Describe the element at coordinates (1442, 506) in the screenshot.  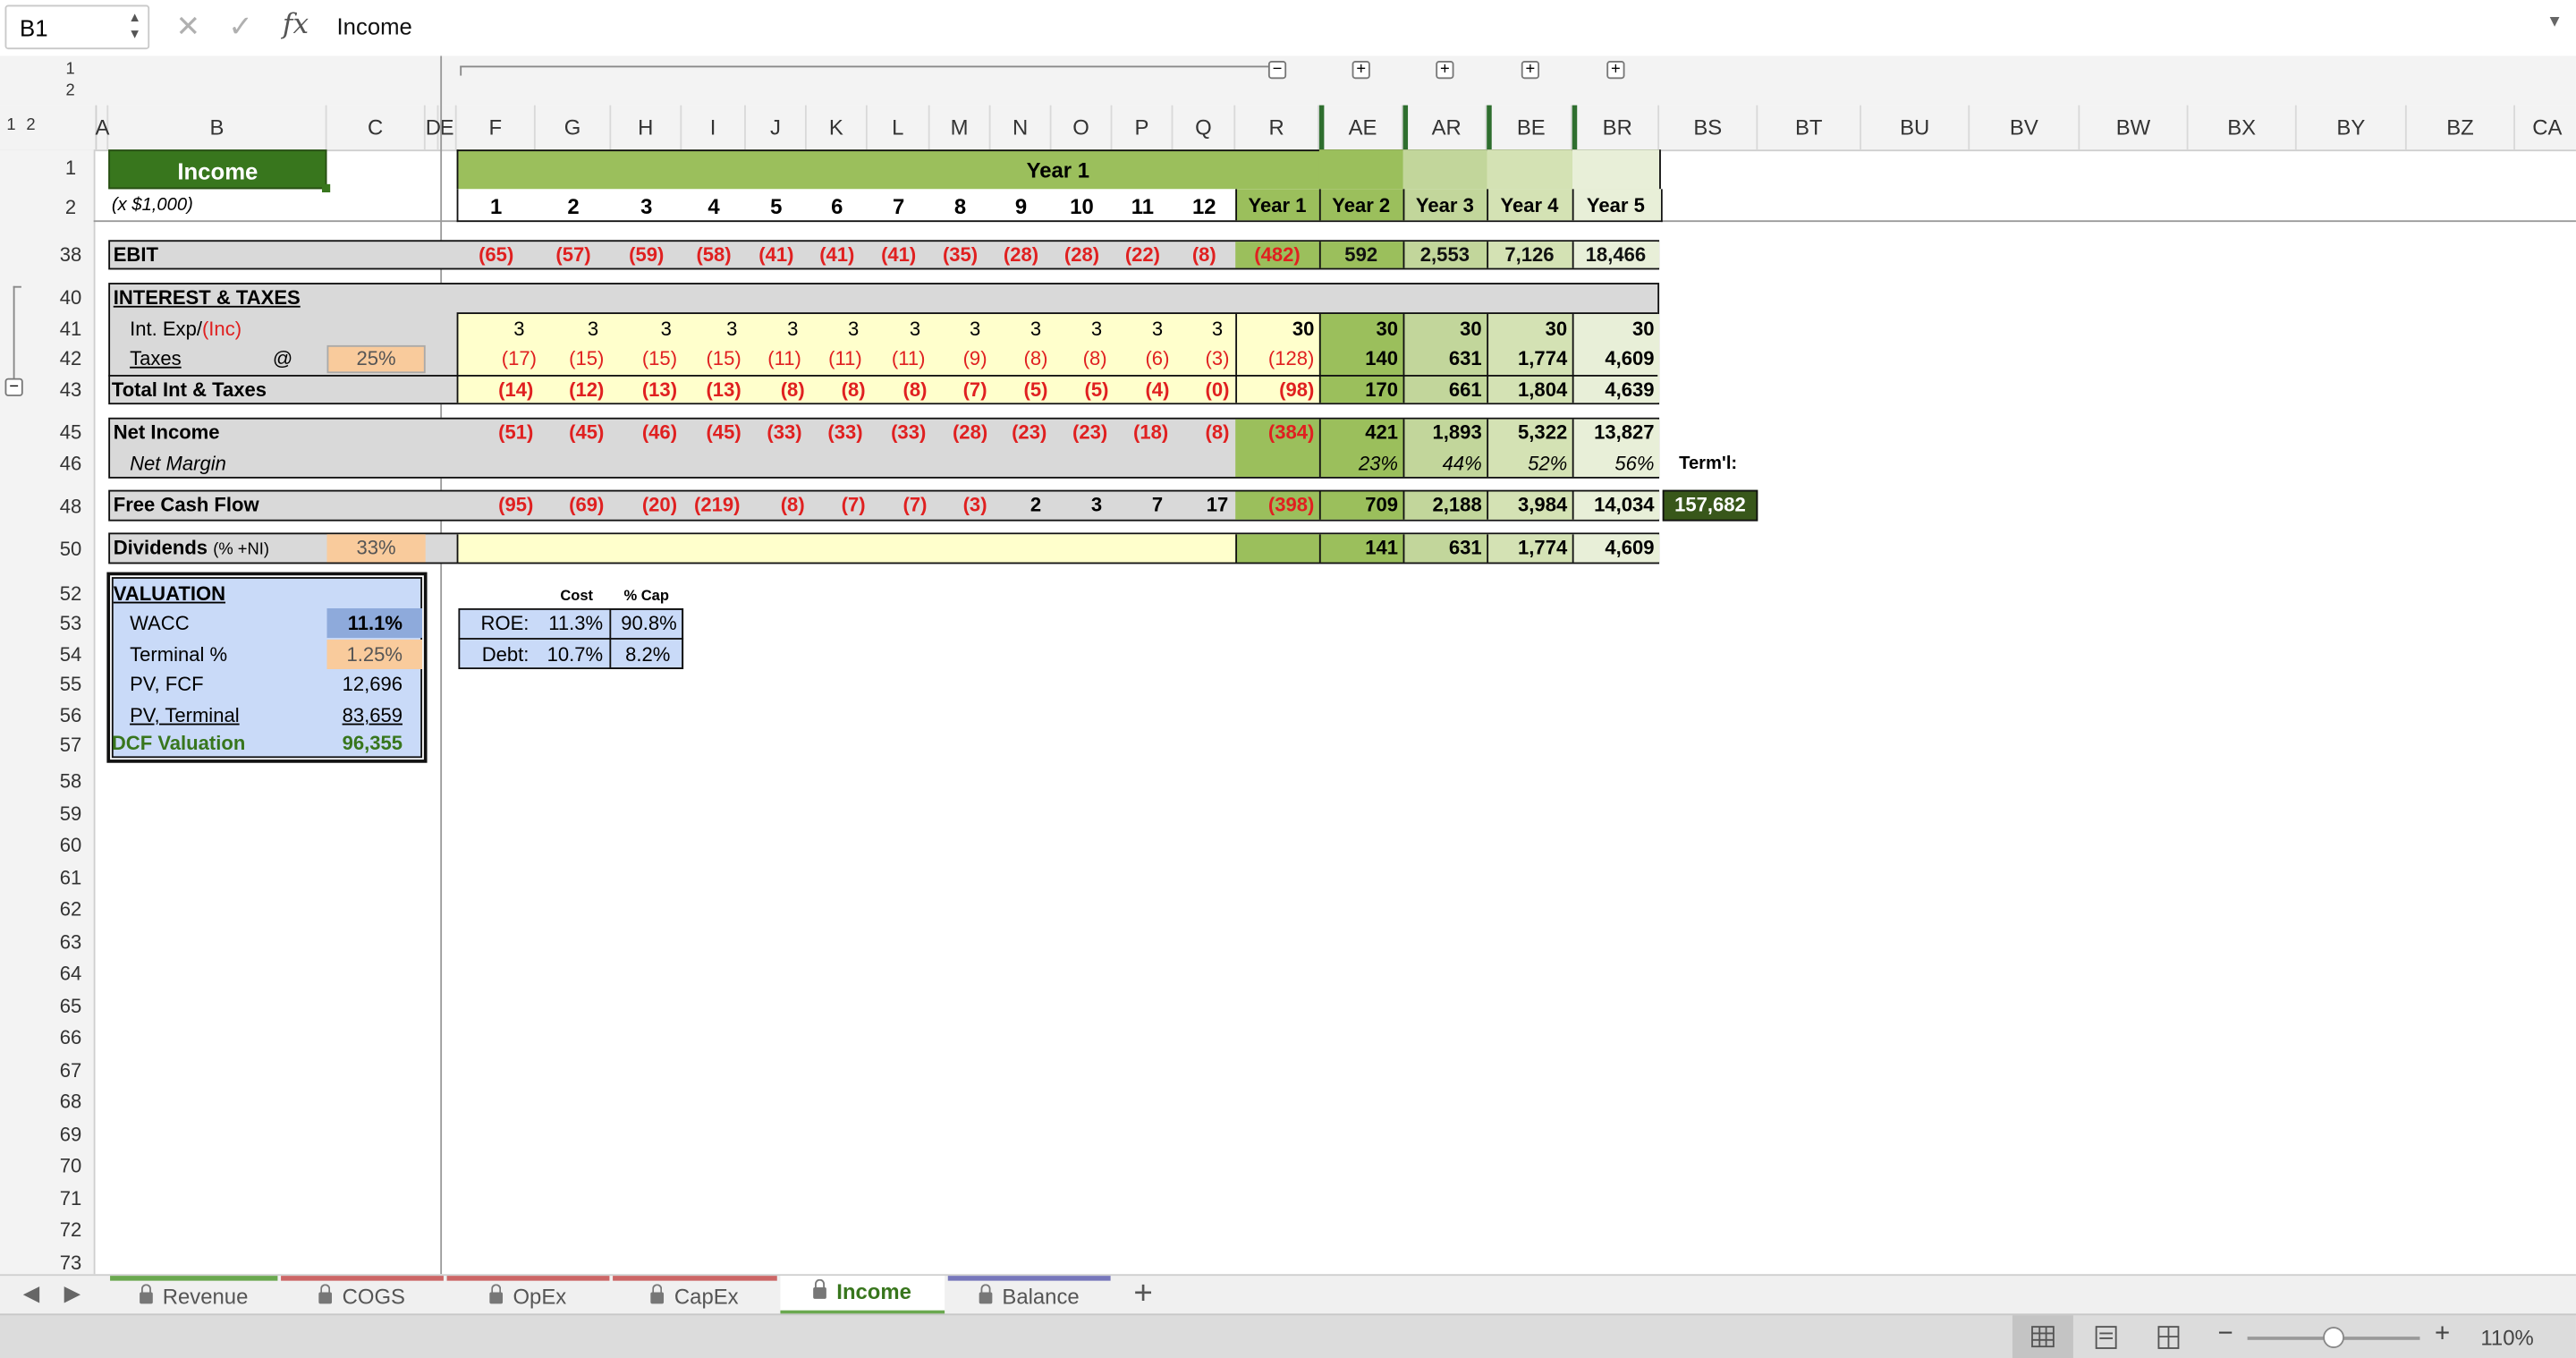
I see `fcf-year-value: 2,188` at that location.